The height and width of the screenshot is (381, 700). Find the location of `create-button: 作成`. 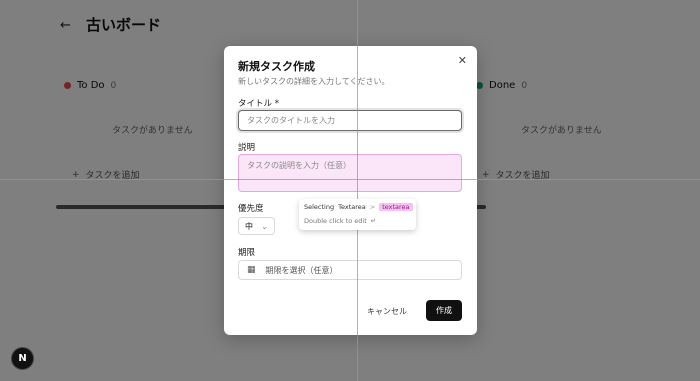

create-button: 作成 is located at coordinates (444, 310).